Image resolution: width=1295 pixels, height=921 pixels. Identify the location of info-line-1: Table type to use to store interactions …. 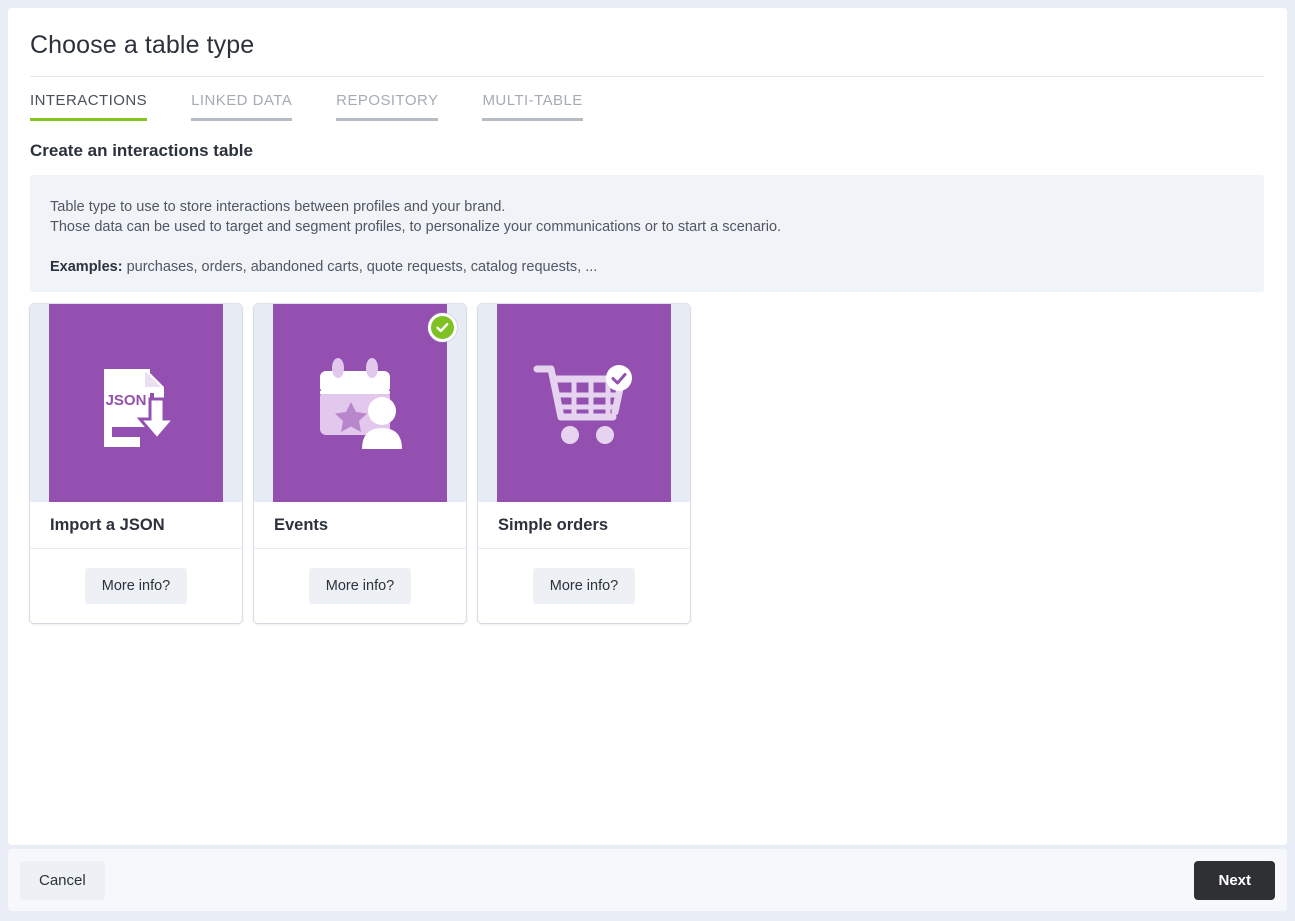
(278, 207).